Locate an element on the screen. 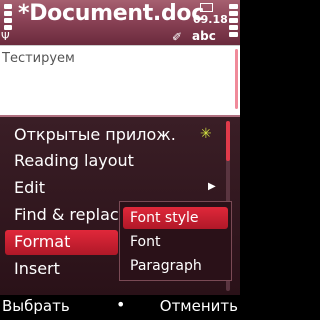  menu-item-format: Format is located at coordinates (42, 244).